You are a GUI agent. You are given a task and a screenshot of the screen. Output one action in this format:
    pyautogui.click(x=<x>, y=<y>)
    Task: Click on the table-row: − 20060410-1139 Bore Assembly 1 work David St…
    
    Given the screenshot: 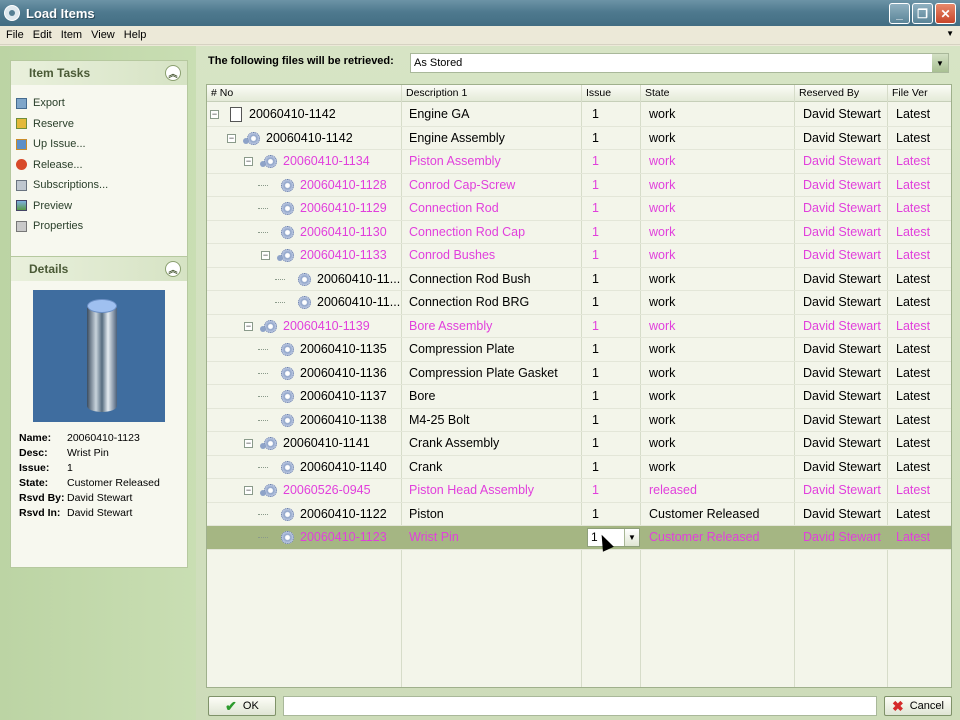 What is the action you would take?
    pyautogui.click(x=579, y=326)
    